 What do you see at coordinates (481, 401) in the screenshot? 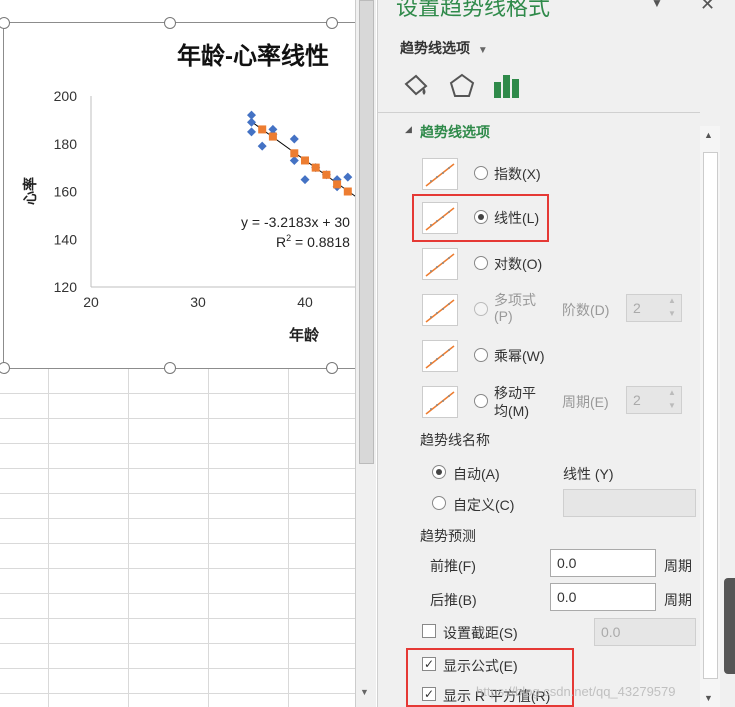
I see `moving-average-radio` at bounding box center [481, 401].